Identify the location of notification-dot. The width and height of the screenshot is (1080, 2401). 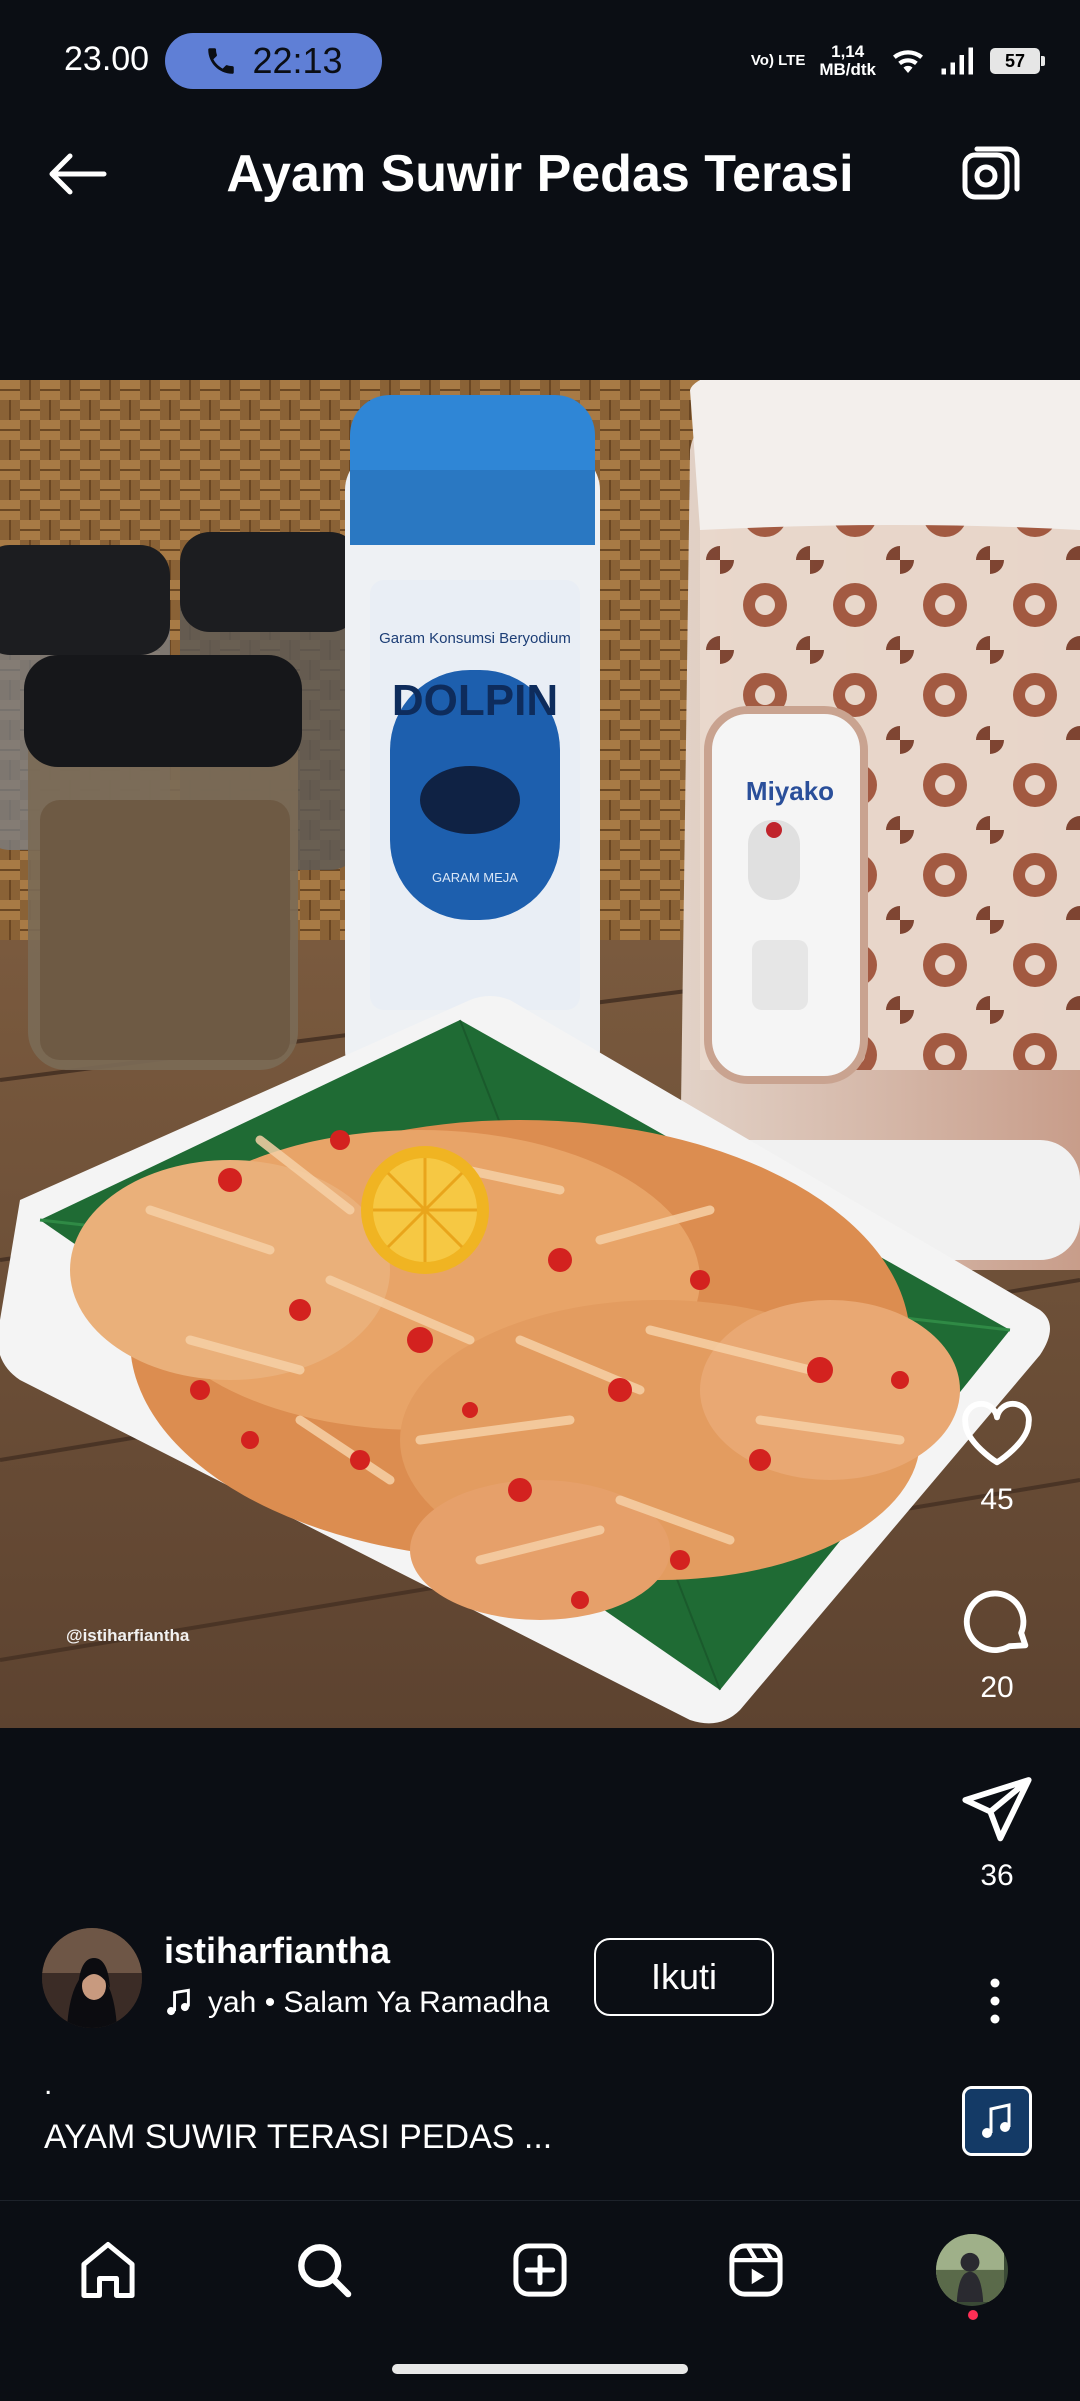
(973, 2315).